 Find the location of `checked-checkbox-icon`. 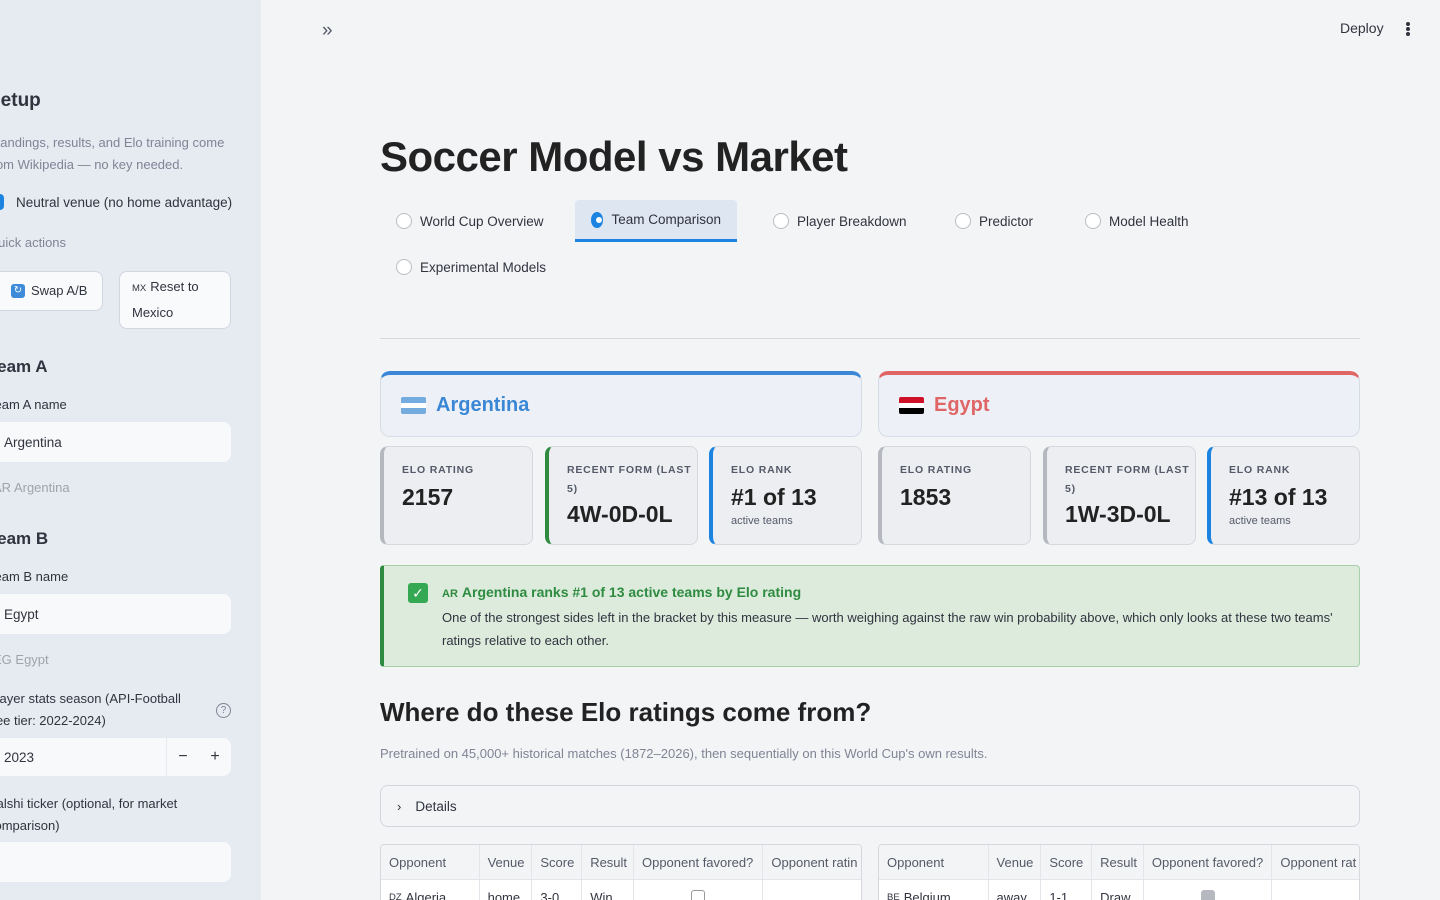

checked-checkbox-icon is located at coordinates (1207, 895).